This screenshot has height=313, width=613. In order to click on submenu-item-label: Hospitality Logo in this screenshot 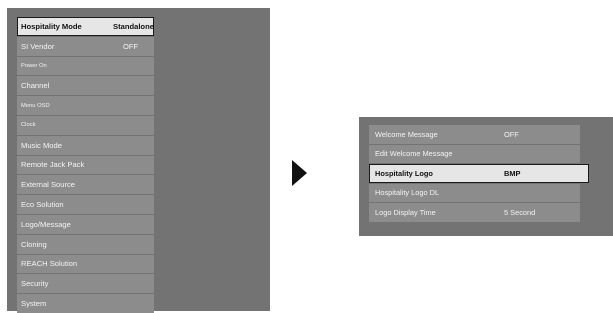, I will do `click(404, 173)`.